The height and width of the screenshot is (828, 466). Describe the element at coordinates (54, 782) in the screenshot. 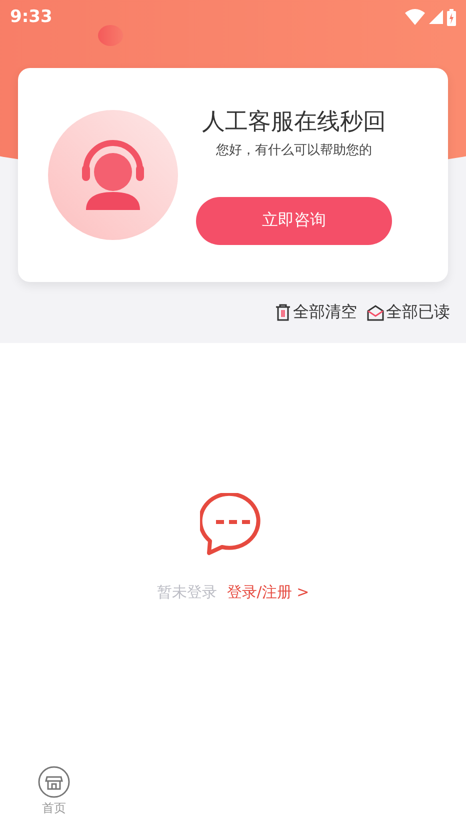

I see `store-icon` at that location.